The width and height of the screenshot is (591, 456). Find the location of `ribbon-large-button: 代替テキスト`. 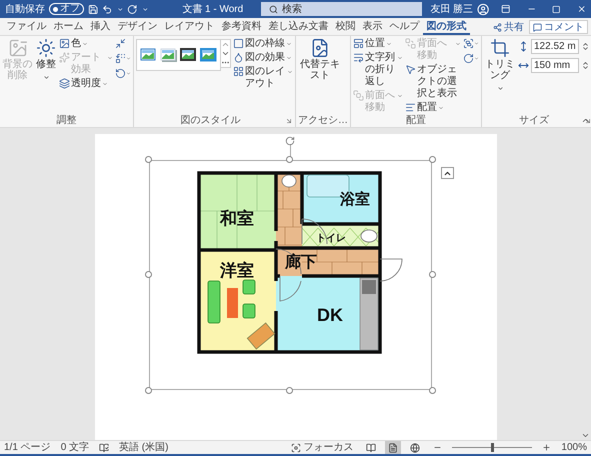

ribbon-large-button: 代替テキスト is located at coordinates (320, 75).